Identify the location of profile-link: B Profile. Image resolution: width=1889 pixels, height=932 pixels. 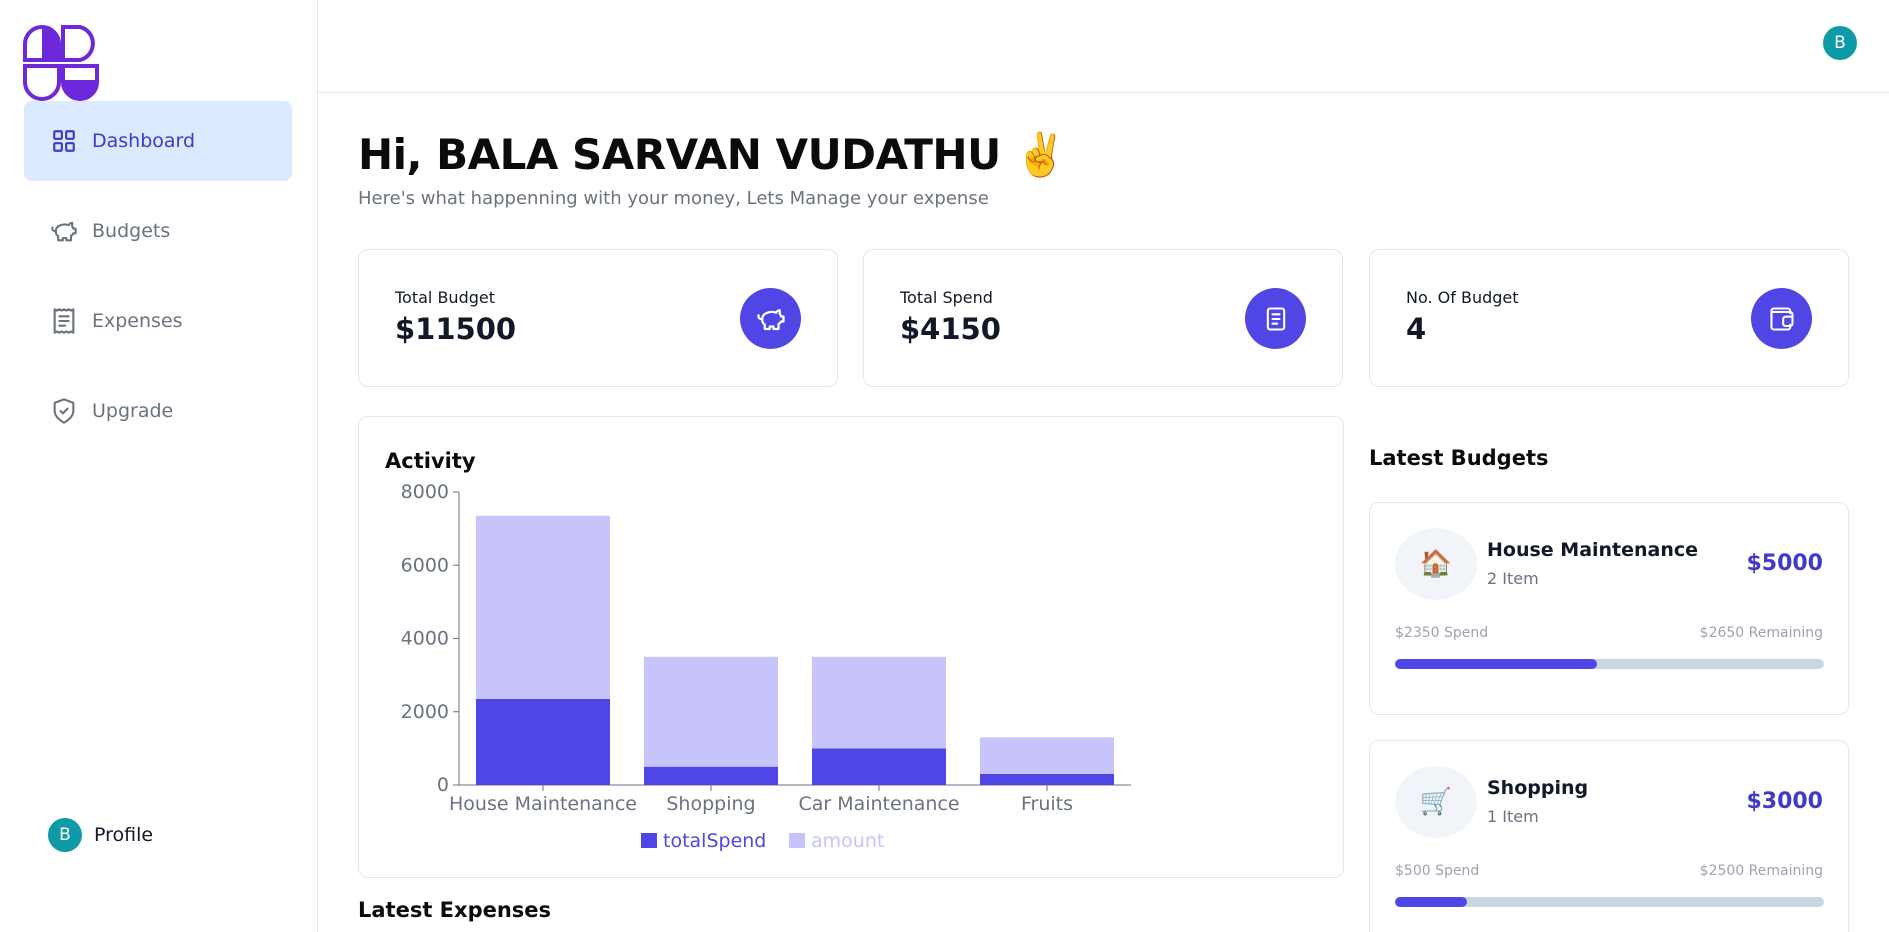
(100, 835).